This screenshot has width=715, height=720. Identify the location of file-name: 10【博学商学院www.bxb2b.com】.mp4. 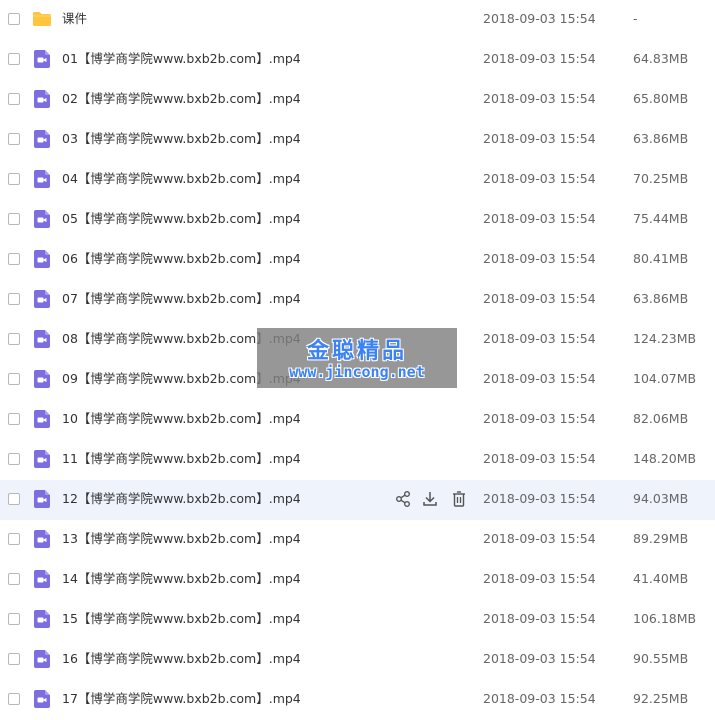
(181, 419).